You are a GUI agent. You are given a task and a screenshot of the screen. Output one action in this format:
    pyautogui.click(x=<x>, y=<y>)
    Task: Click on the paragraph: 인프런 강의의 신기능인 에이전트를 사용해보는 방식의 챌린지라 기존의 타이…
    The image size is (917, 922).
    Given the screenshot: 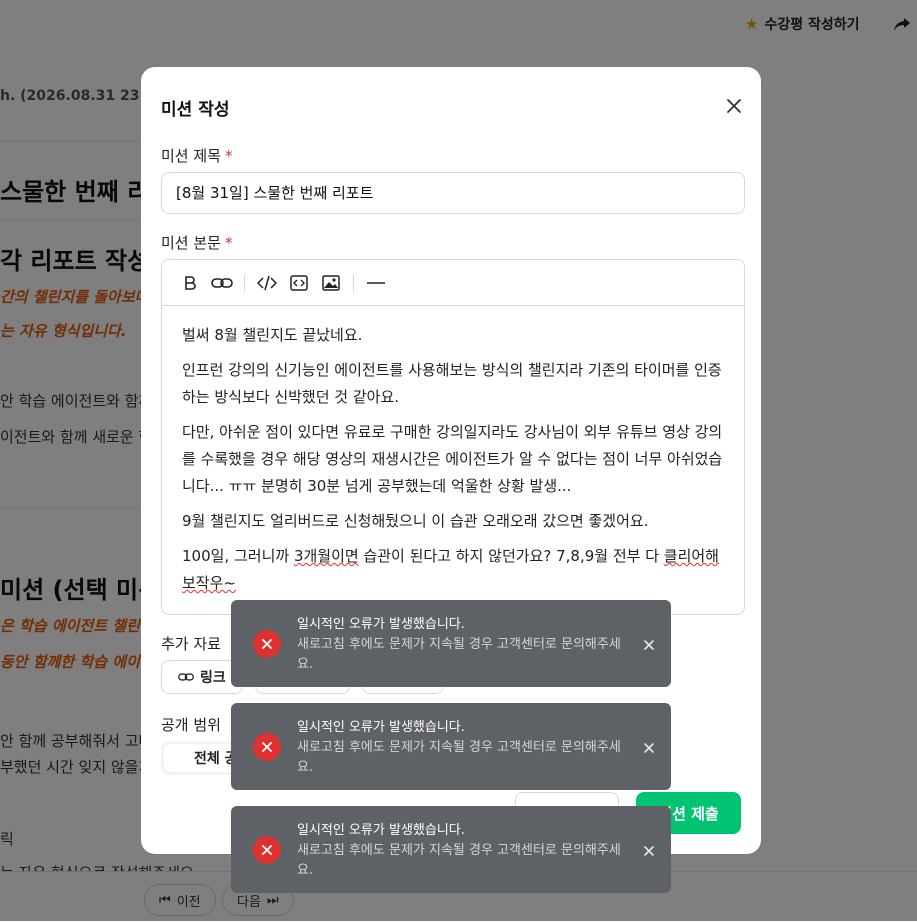 What is the action you would take?
    pyautogui.click(x=452, y=383)
    